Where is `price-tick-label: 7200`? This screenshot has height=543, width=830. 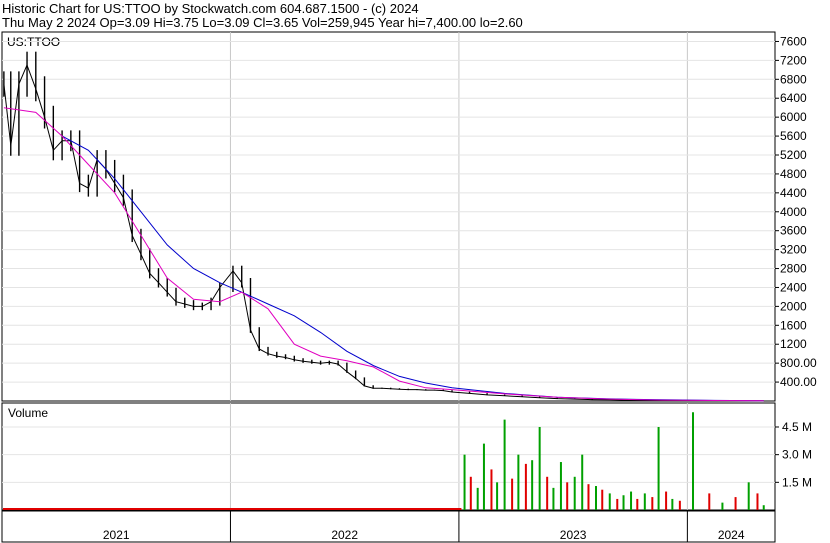 price-tick-label: 7200 is located at coordinates (793, 60).